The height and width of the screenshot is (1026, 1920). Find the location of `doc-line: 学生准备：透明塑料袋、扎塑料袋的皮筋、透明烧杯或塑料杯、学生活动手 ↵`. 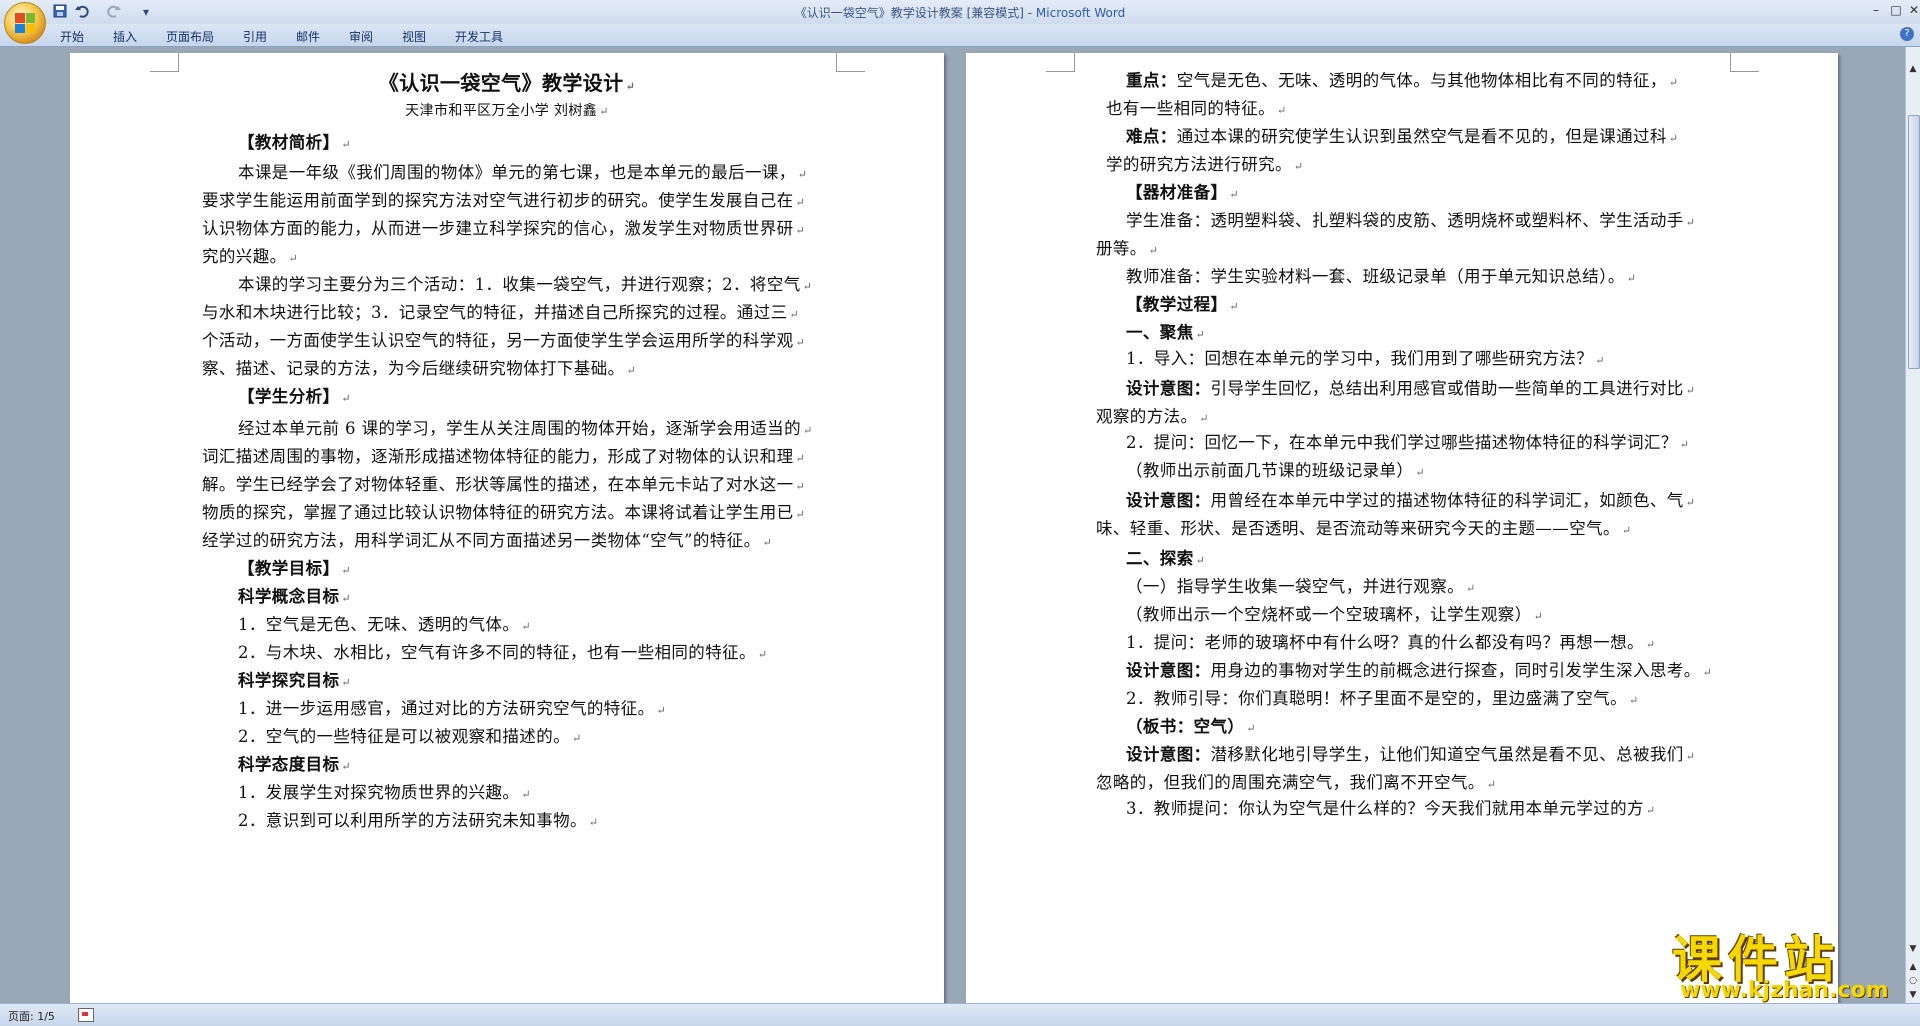

doc-line: 学生准备：透明塑料袋、扎塑料袋的皮筋、透明烧杯或塑料杯、学生活动手 ↵ is located at coordinates (1410, 219).